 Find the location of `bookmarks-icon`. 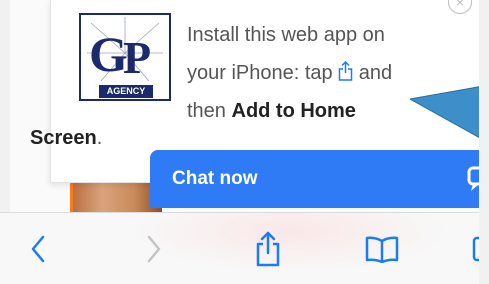

bookmarks-icon is located at coordinates (382, 249).